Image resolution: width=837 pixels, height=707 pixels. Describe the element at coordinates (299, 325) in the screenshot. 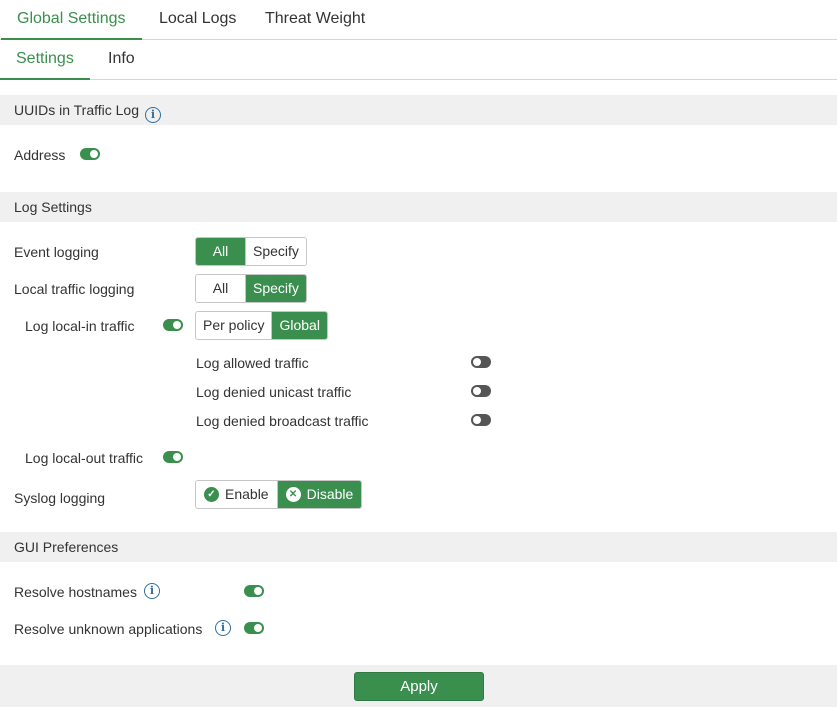

I see `log-local-in-global-option: Global` at that location.